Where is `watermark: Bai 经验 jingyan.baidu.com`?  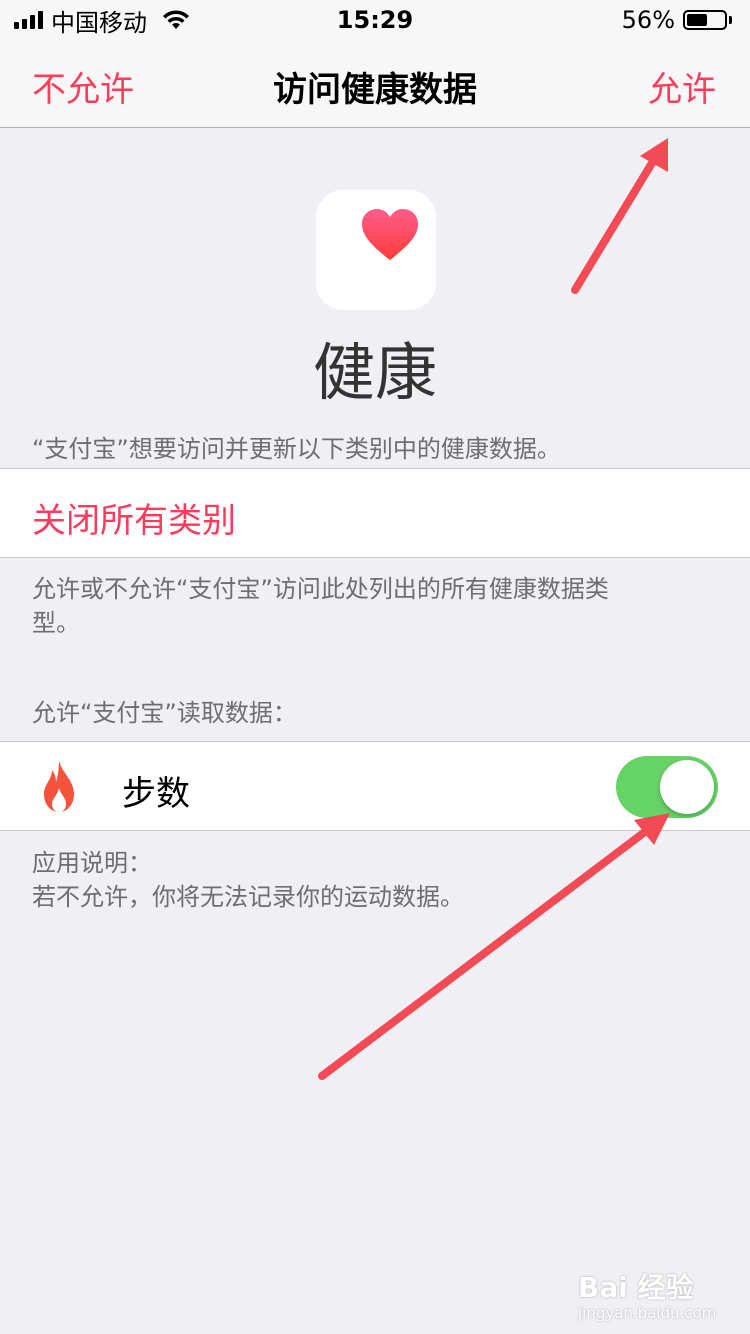 watermark: Bai 经验 jingyan.baidu.com is located at coordinates (653, 1294).